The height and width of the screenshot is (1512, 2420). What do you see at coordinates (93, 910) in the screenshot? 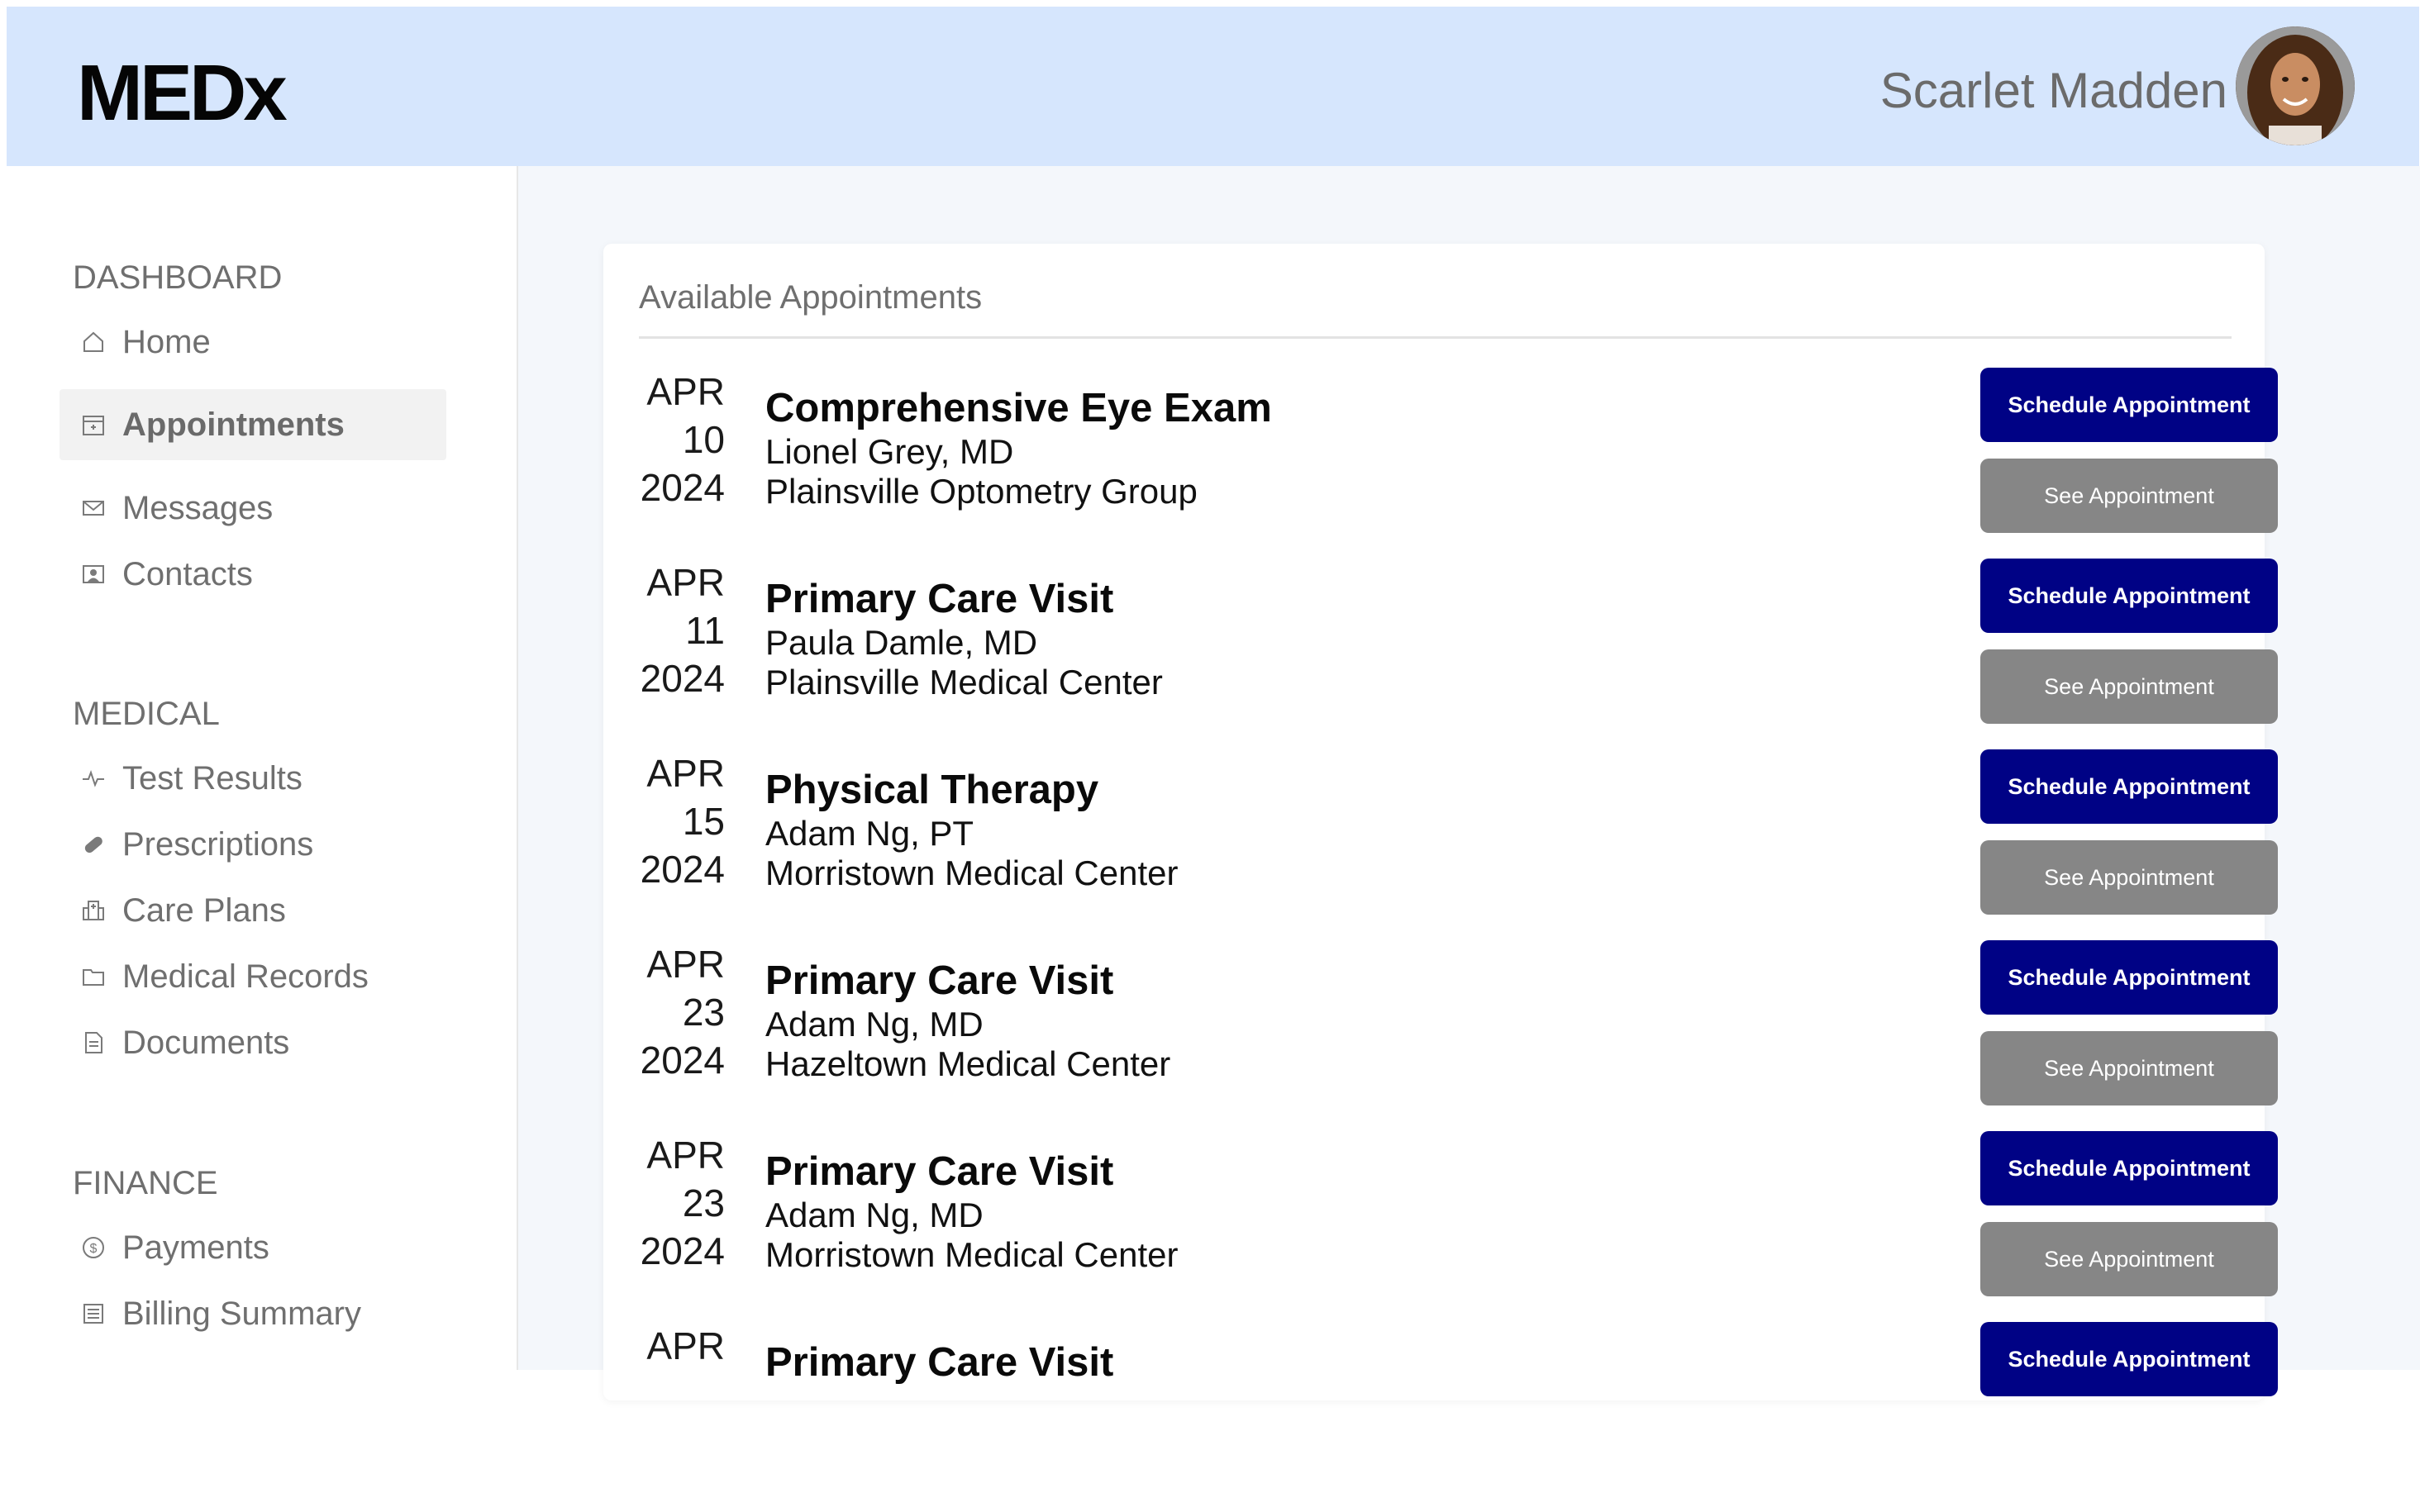
I see `hospital-icon` at bounding box center [93, 910].